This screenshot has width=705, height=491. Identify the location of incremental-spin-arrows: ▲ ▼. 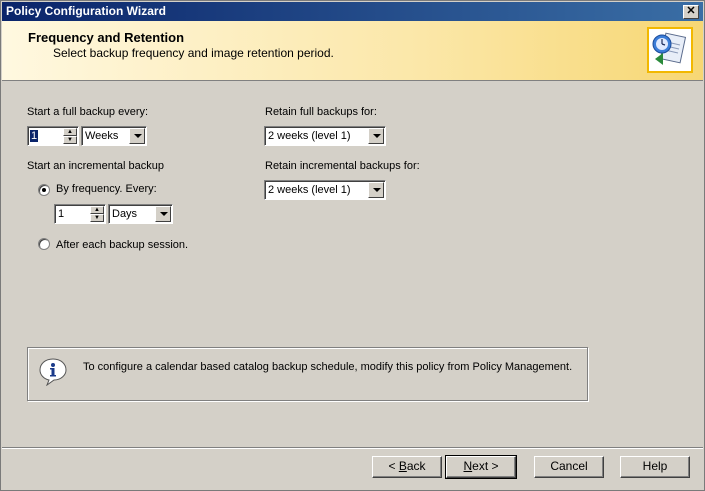
(97, 214).